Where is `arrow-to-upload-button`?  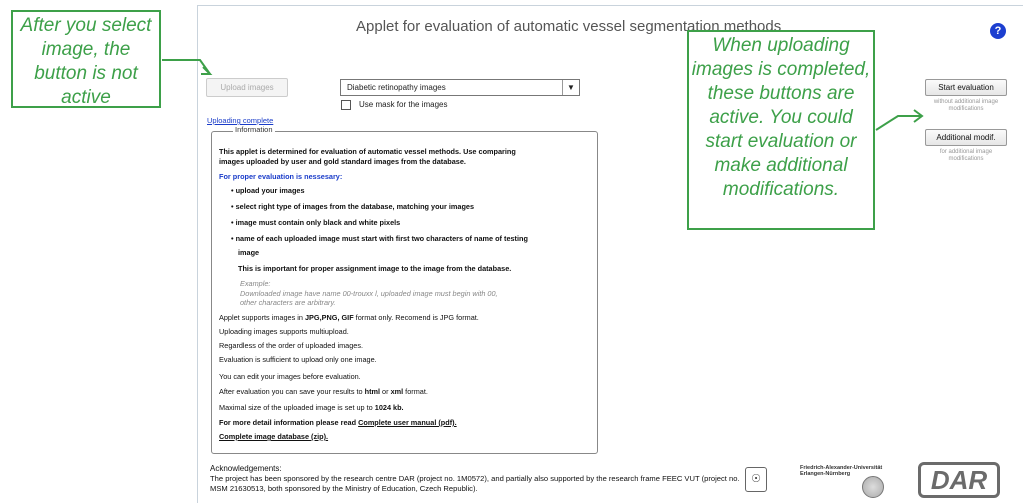
arrow-to-upload-button is located at coordinates (186, 67).